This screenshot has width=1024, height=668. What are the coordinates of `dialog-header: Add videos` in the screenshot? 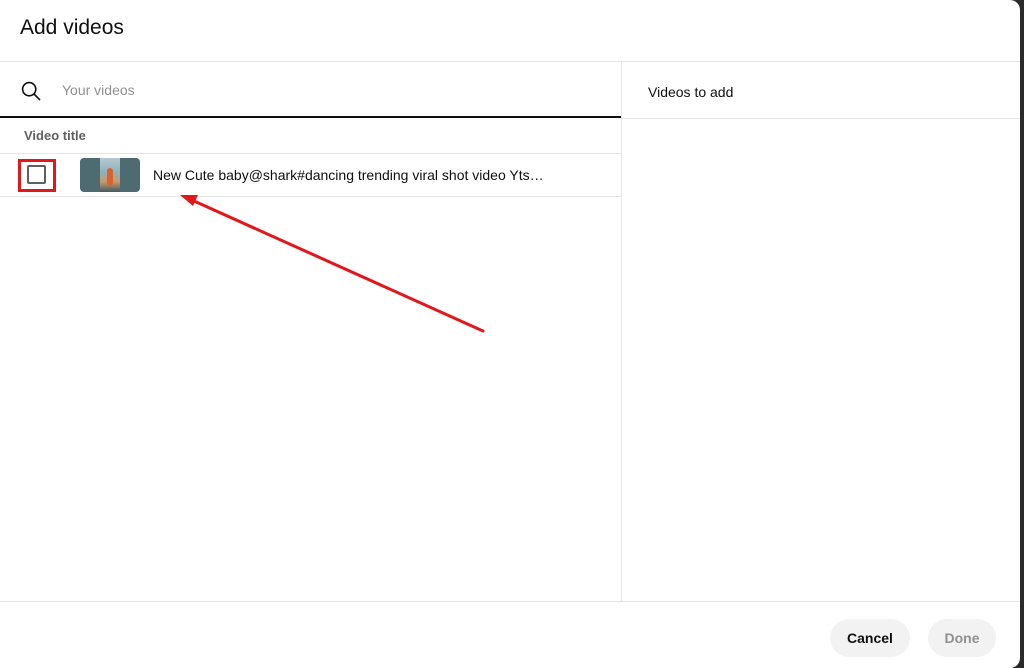 It's located at (510, 31).